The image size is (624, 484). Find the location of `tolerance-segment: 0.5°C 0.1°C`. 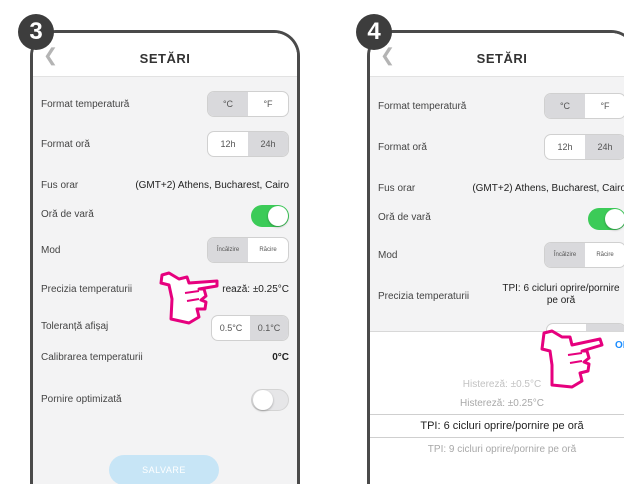

tolerance-segment: 0.5°C 0.1°C is located at coordinates (250, 328).